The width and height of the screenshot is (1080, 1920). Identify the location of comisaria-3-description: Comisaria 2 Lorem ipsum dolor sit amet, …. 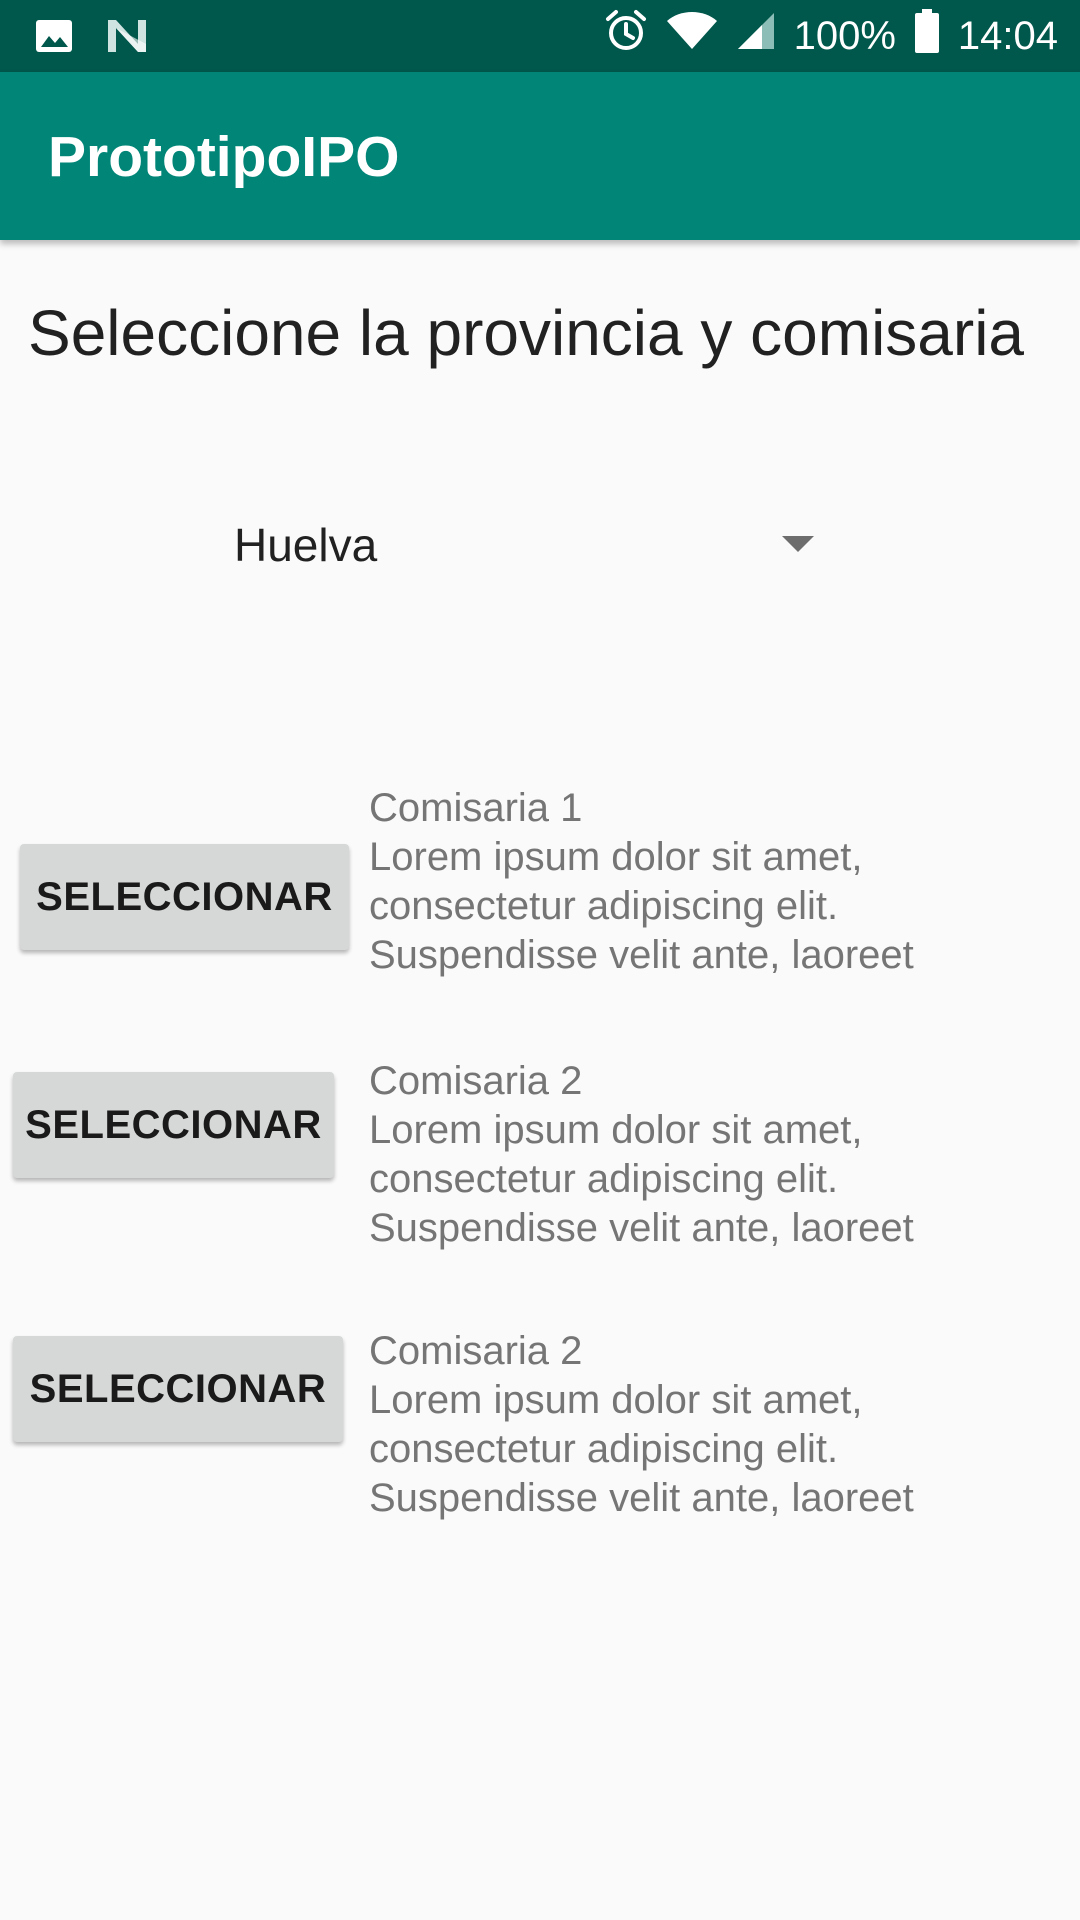
(719, 1425).